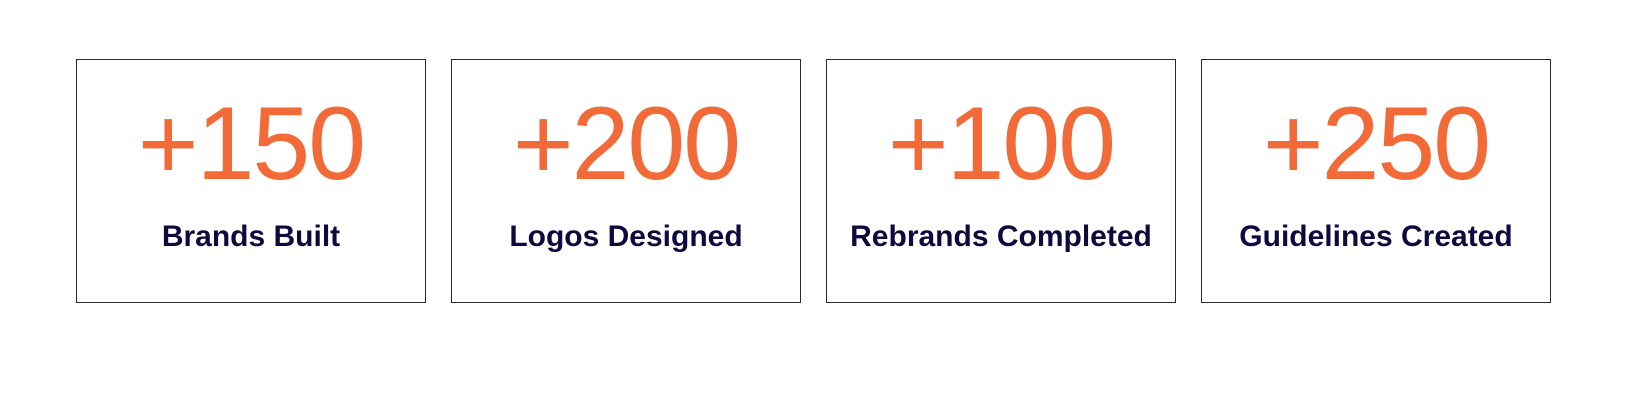 This screenshot has width=1625, height=411. I want to click on stat-card-guidelines-created: +250 Guidelines Created, so click(1376, 181).